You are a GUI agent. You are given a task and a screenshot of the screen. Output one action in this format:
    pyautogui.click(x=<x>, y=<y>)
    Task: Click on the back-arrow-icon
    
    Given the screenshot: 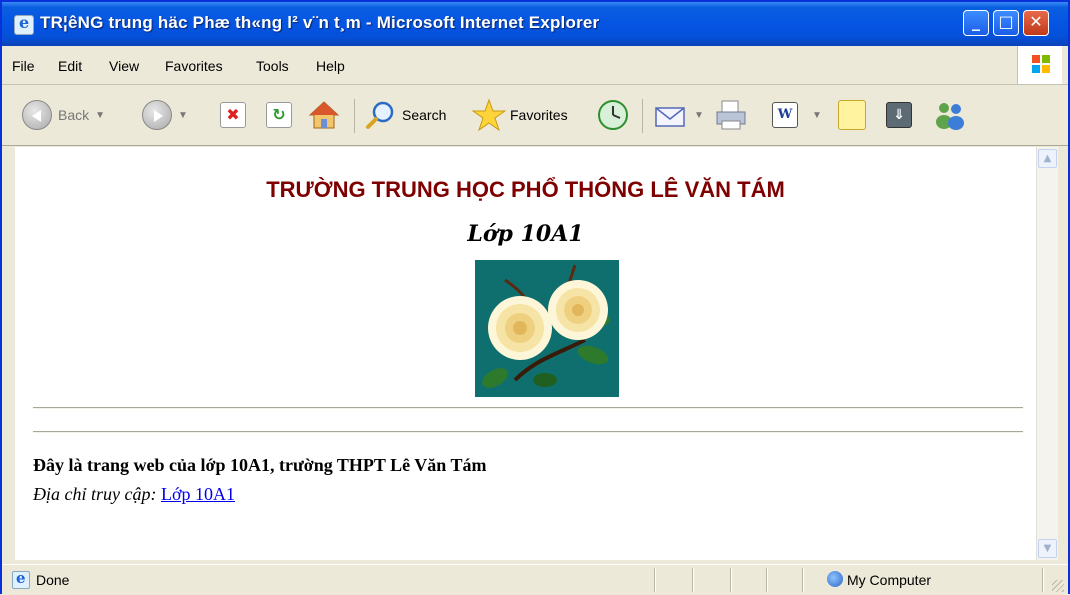 What is the action you would take?
    pyautogui.click(x=37, y=115)
    